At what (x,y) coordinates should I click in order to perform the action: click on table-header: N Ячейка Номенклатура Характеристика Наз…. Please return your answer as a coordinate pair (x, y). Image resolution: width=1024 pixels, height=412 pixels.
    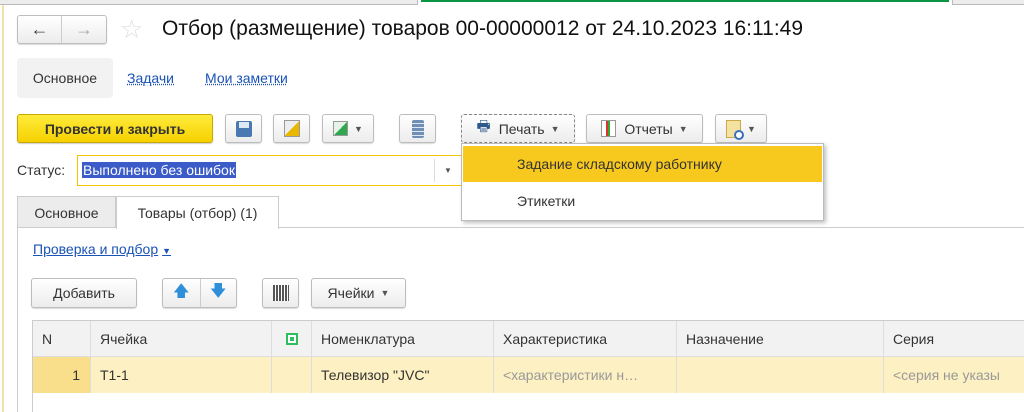
    Looking at the image, I should click on (528, 339).